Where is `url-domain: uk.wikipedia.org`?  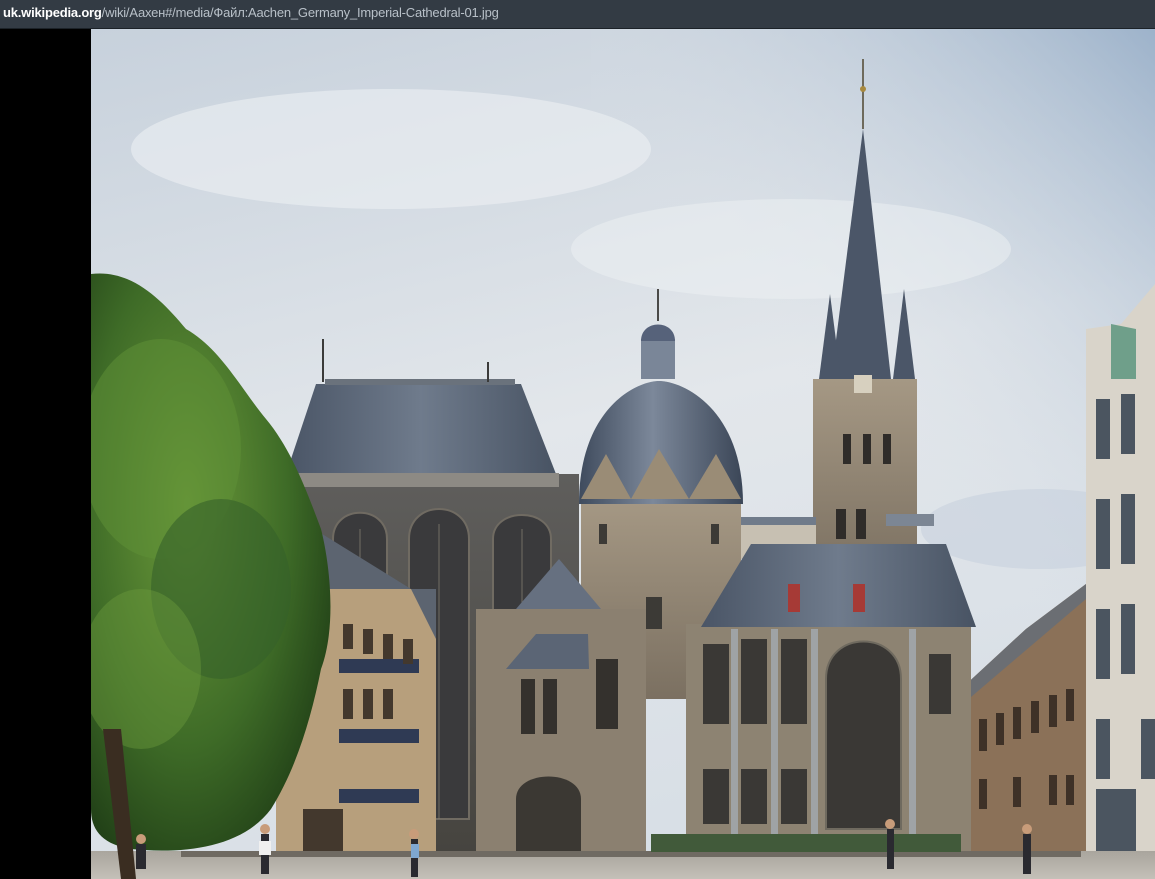
url-domain: uk.wikipedia.org is located at coordinates (52, 12).